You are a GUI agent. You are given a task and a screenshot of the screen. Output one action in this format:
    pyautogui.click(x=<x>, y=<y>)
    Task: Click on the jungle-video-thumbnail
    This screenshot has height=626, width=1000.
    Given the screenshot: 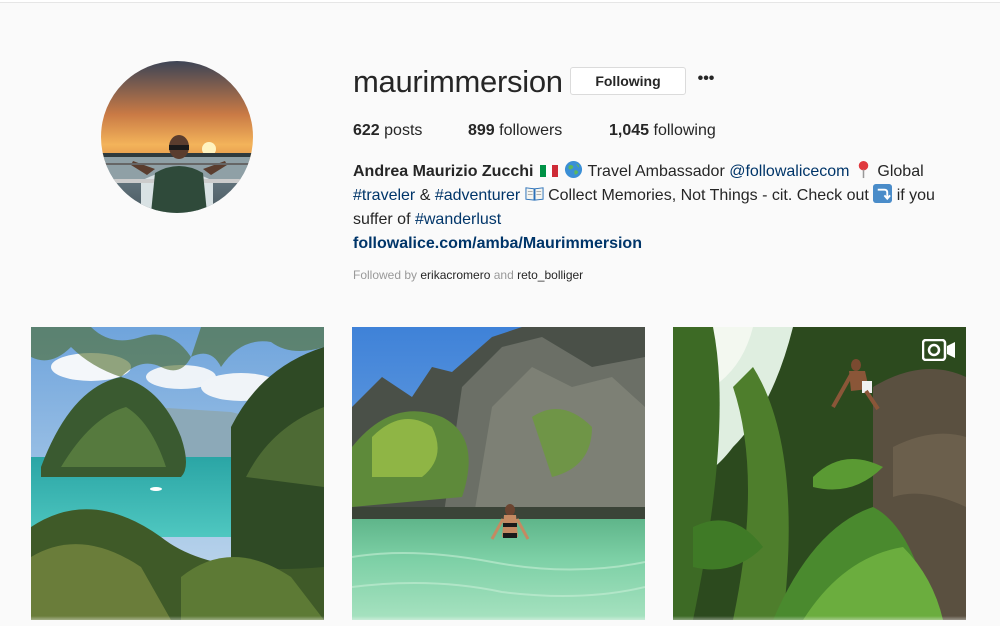 What is the action you would take?
    pyautogui.click(x=819, y=473)
    